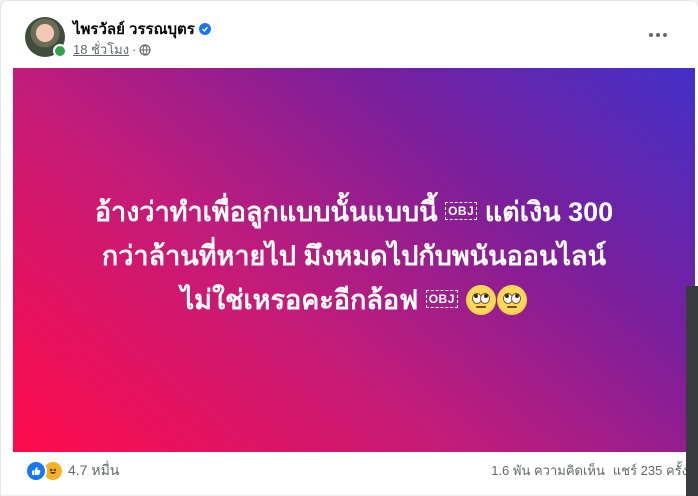 The height and width of the screenshot is (496, 698). Describe the element at coordinates (204, 29) in the screenshot. I see `verified-badge-icon` at that location.